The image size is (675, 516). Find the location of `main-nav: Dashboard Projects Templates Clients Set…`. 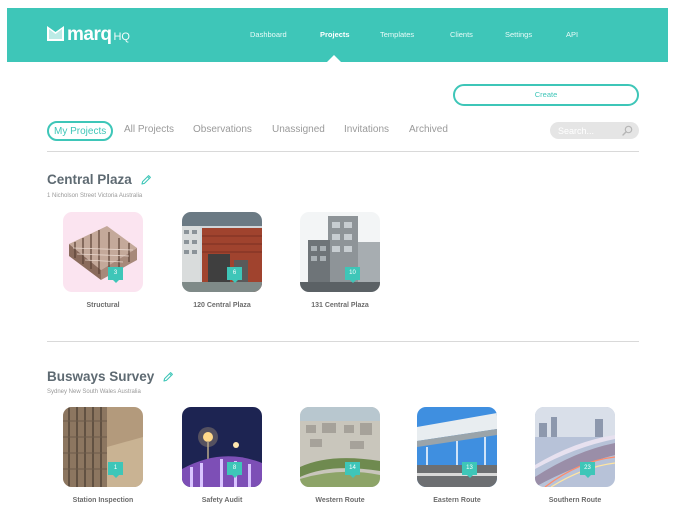

main-nav: Dashboard Projects Templates Clients Set… is located at coordinates (337, 35).